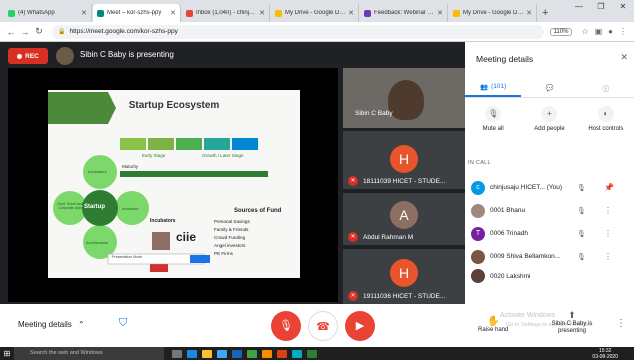  Describe the element at coordinates (549, 129) in the screenshot. I see `action-label: Add people` at that location.